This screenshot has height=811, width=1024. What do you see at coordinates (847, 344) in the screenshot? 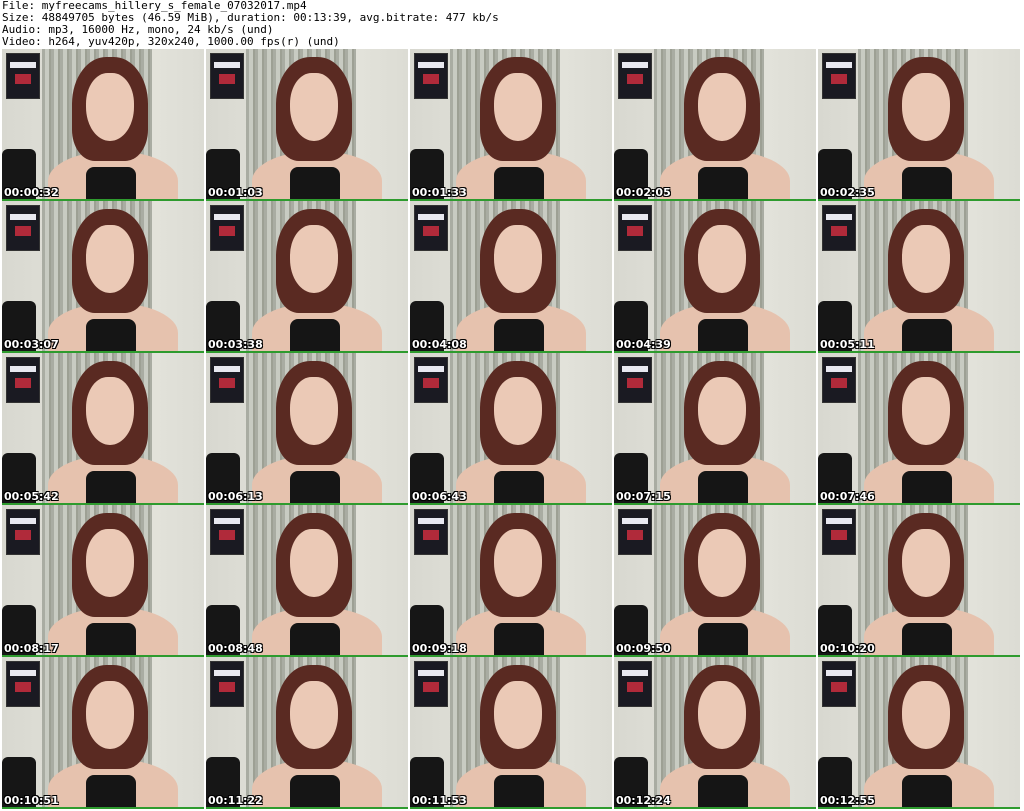
I see `thumbnail-timestamp: 00:05:11` at bounding box center [847, 344].